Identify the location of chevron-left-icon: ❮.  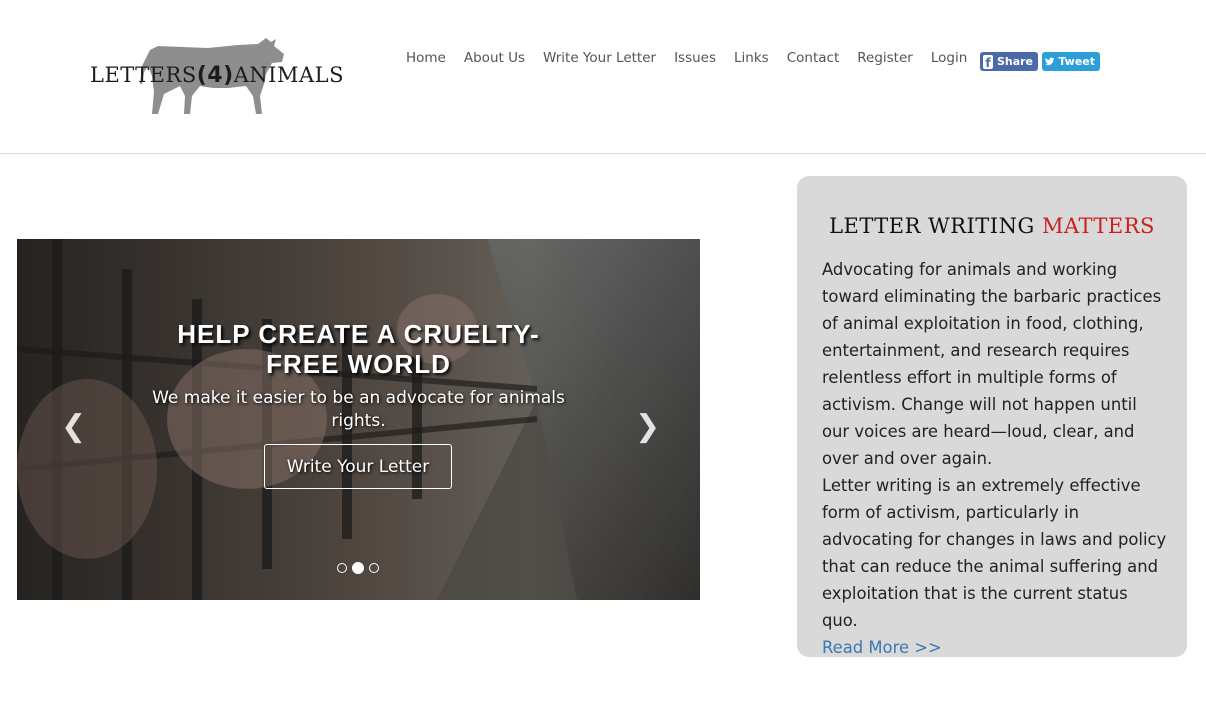
(73, 426).